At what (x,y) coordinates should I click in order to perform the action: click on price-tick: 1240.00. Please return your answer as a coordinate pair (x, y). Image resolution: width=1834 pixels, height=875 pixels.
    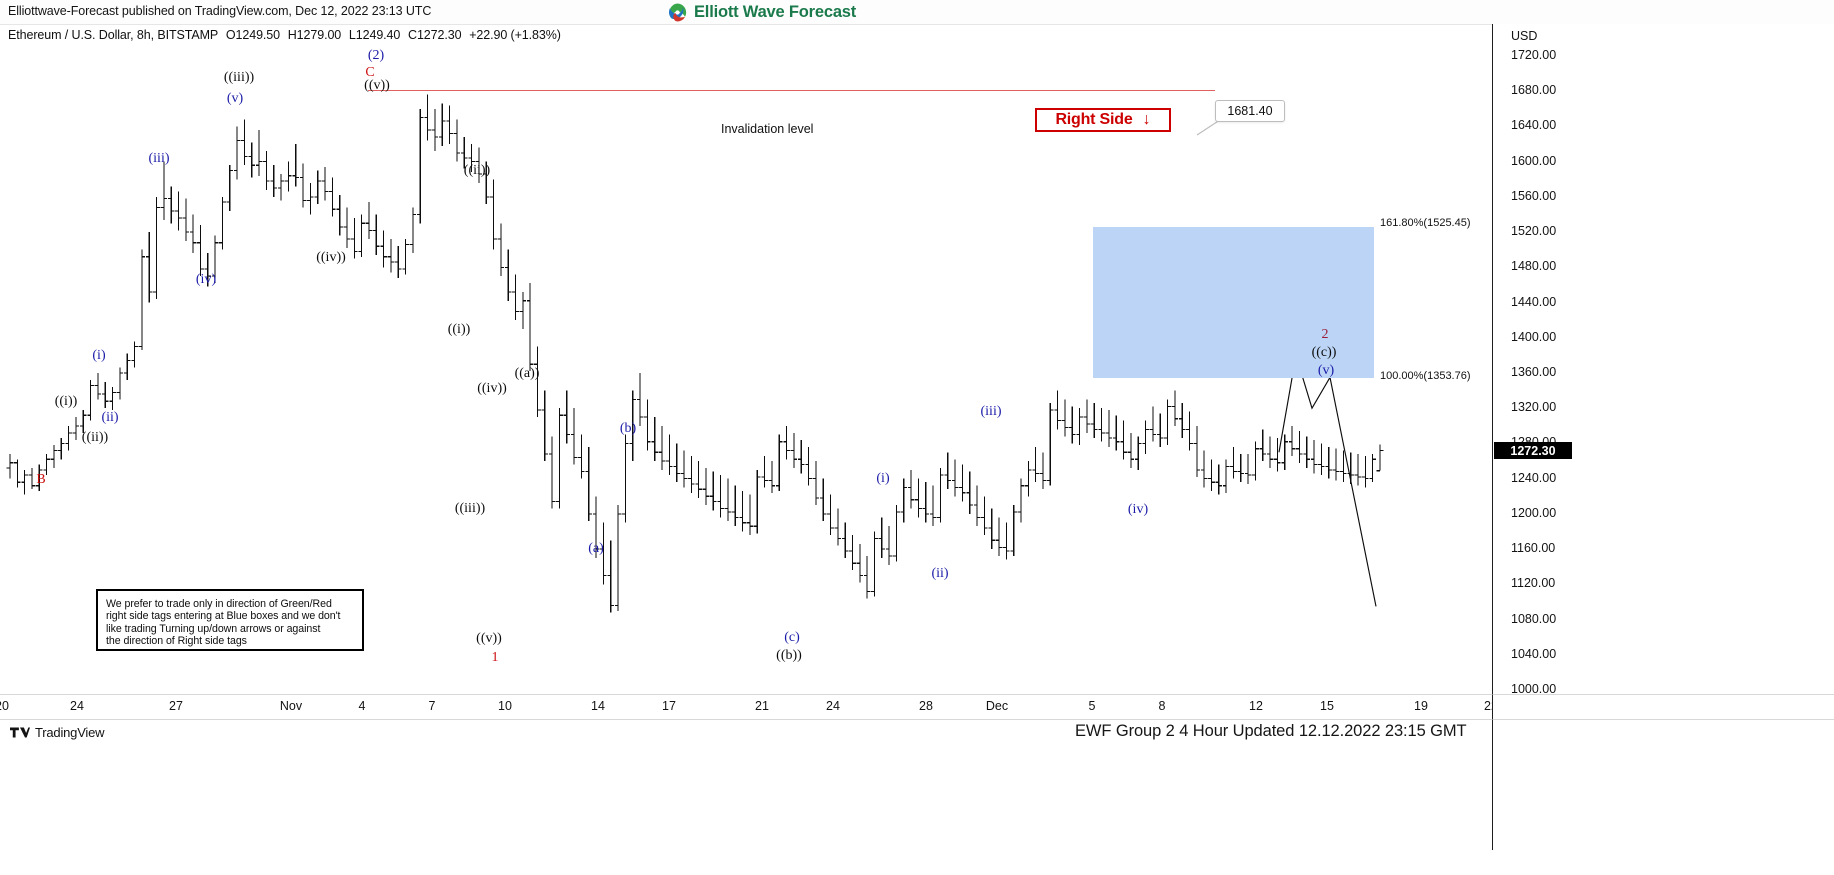
    Looking at the image, I should click on (1534, 477).